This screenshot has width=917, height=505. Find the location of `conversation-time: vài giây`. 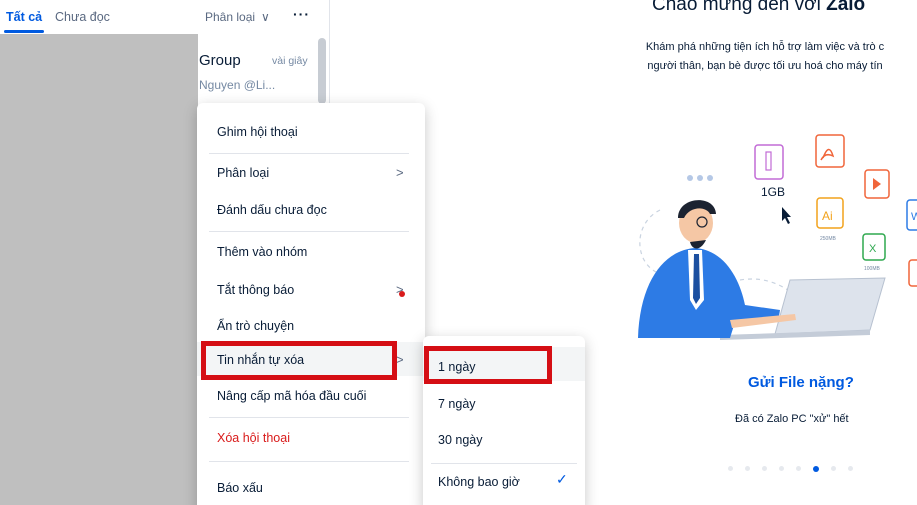

conversation-time: vài giây is located at coordinates (290, 61).